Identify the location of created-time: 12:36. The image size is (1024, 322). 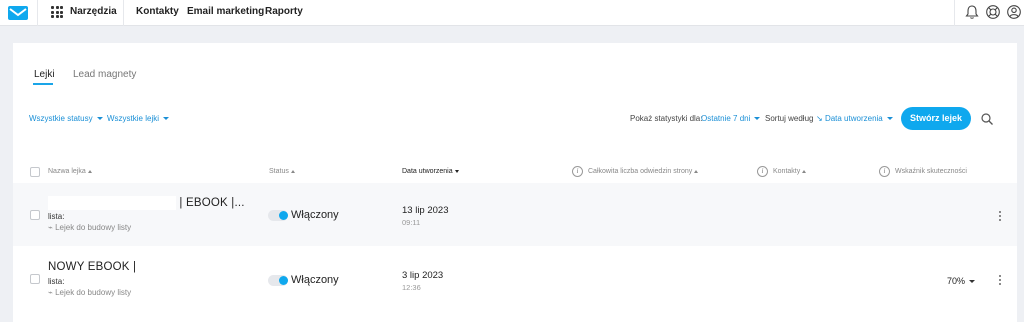
(411, 287).